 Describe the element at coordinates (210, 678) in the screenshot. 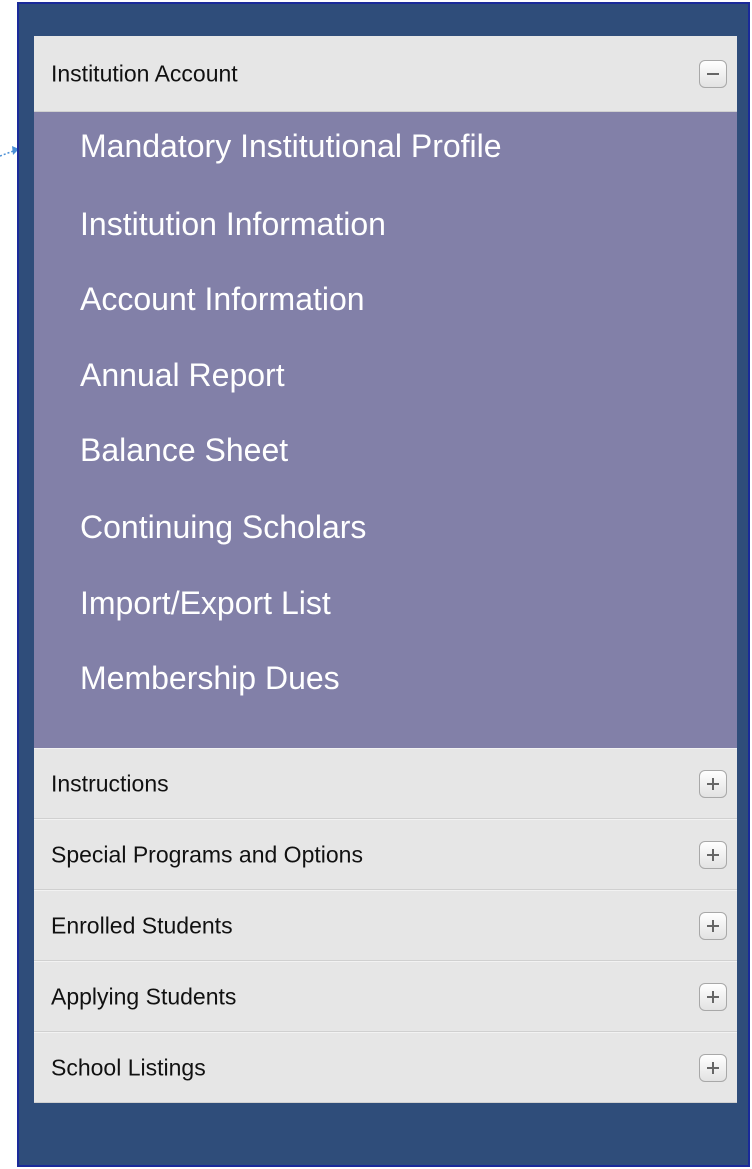

I see `menu-item-membership-dues: Membership Dues` at that location.